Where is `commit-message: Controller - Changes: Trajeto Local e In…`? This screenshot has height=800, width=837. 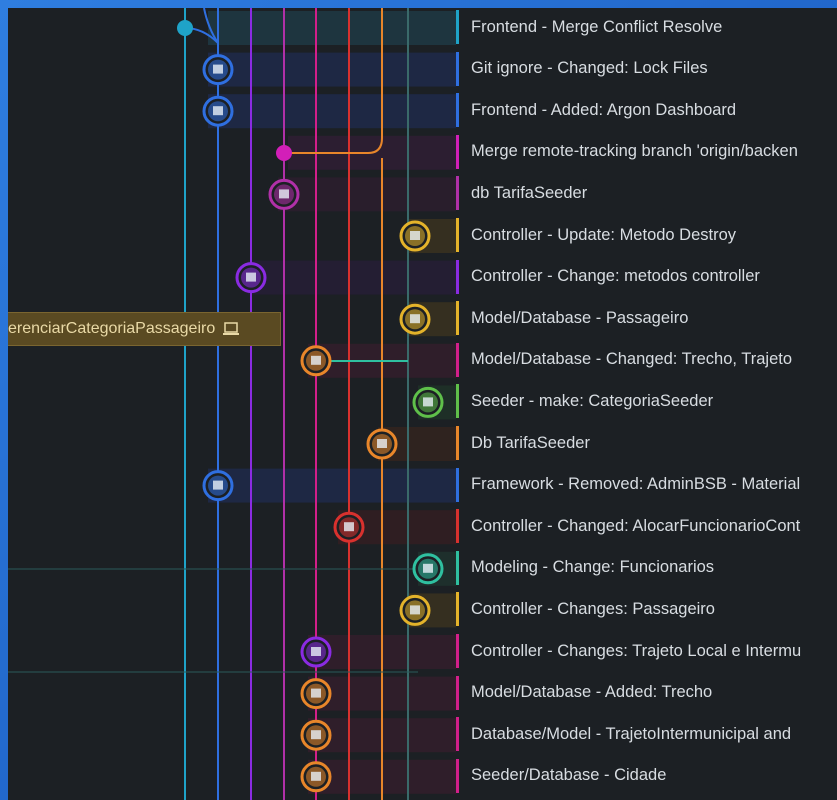
commit-message: Controller - Changes: Trajeto Local e In… is located at coordinates (636, 650).